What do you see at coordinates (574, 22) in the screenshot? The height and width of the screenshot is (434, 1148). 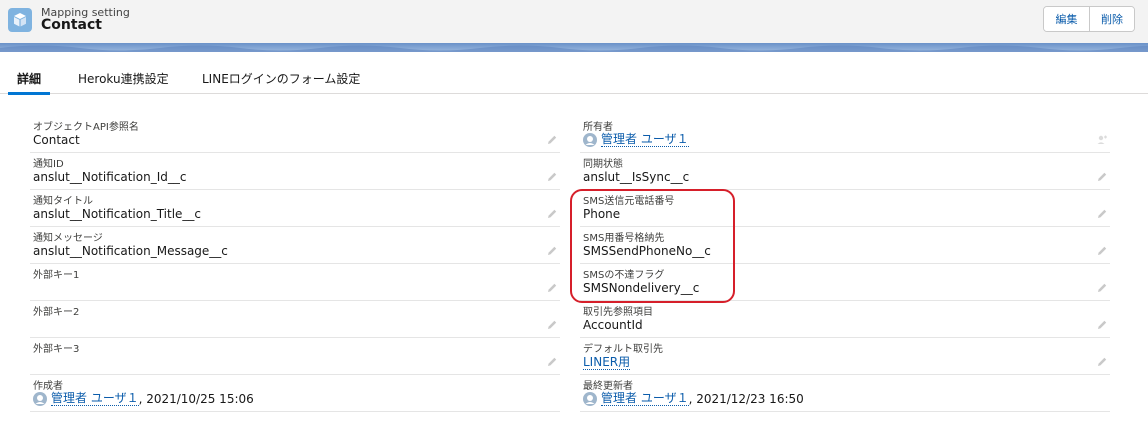 I see `record-header: Mapping setting Contact 編集 削除` at bounding box center [574, 22].